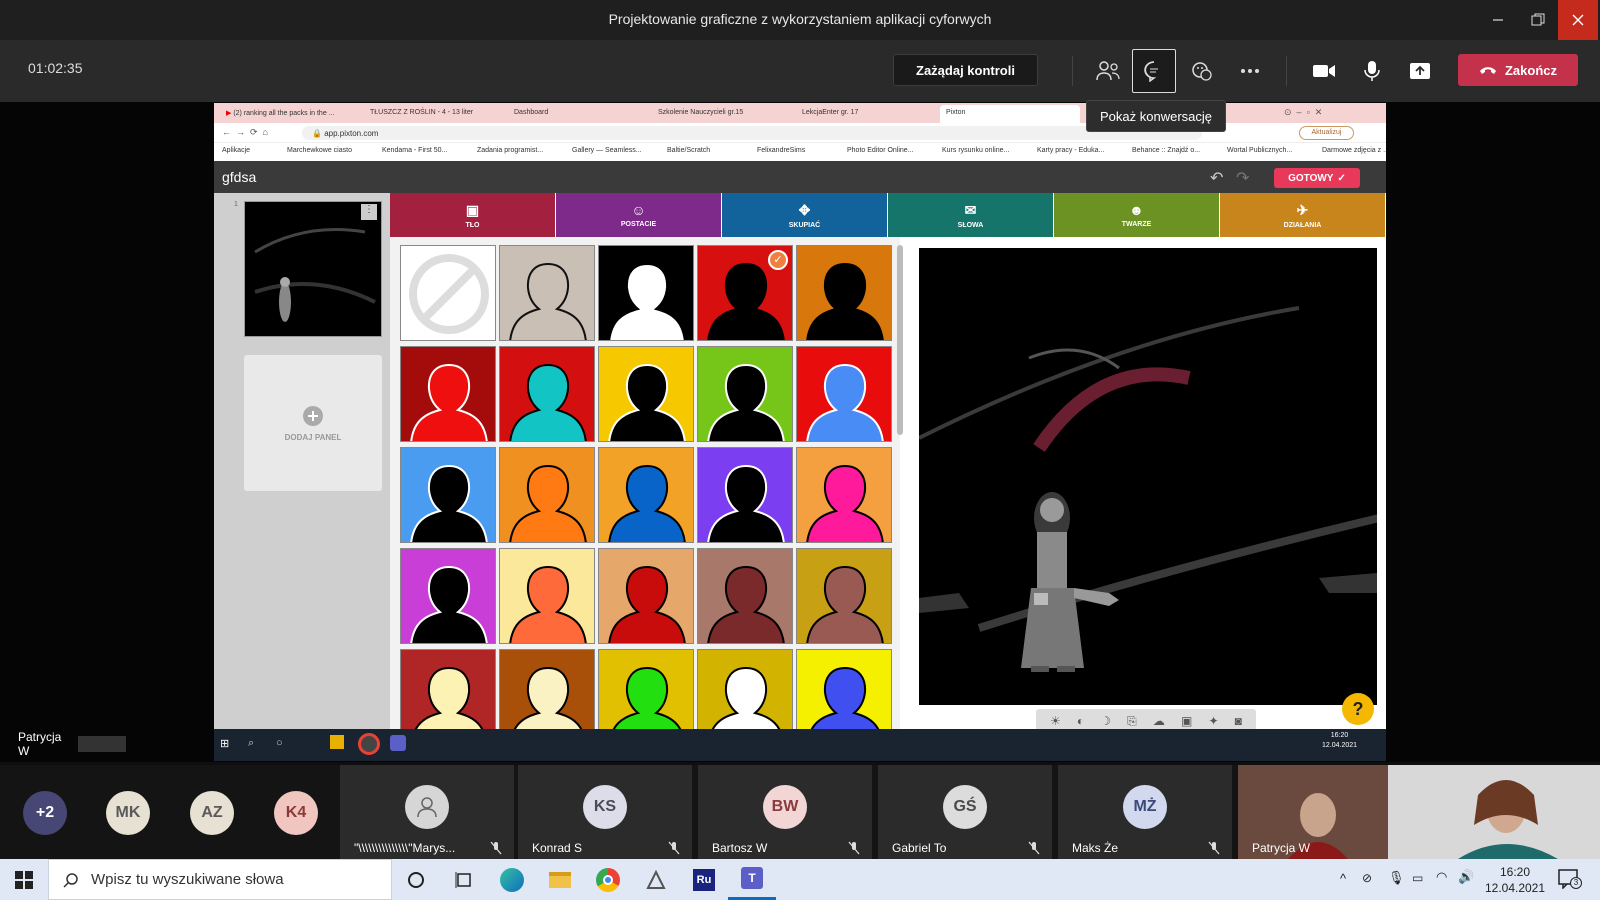 This screenshot has width=1600, height=900. What do you see at coordinates (1396, 878) in the screenshot?
I see `tray-microphone-icon: 🎙` at bounding box center [1396, 878].